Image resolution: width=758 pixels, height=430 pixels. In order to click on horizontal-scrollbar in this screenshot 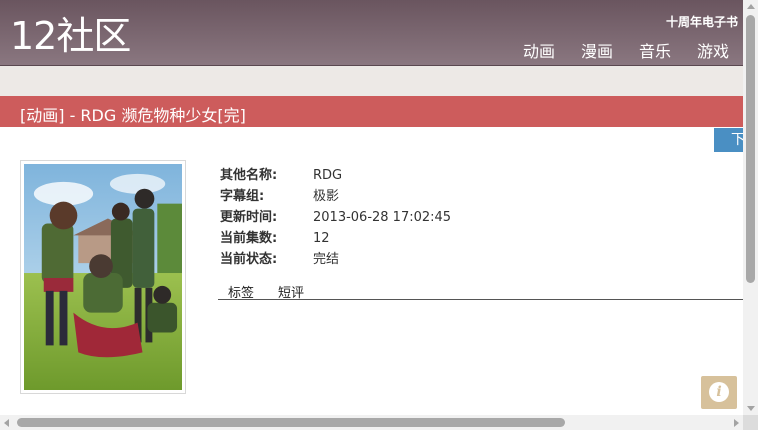, I will do `click(371, 422)`.